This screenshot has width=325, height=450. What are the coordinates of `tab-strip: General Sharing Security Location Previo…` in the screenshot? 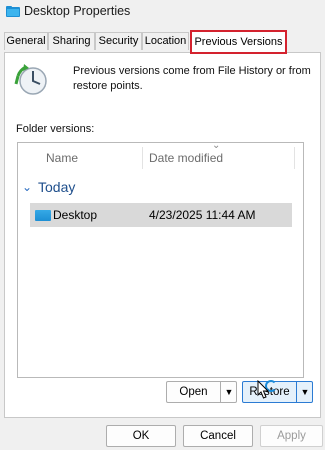 It's located at (162, 42).